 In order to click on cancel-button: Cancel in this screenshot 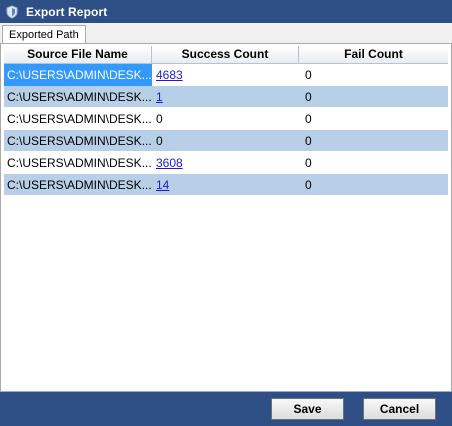, I will do `click(399, 409)`.